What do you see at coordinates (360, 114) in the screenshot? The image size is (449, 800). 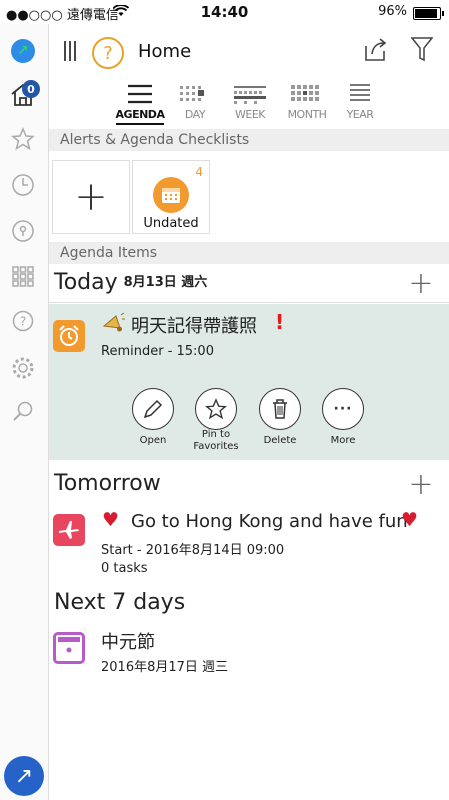 I see `tab-year-label: YEAR` at bounding box center [360, 114].